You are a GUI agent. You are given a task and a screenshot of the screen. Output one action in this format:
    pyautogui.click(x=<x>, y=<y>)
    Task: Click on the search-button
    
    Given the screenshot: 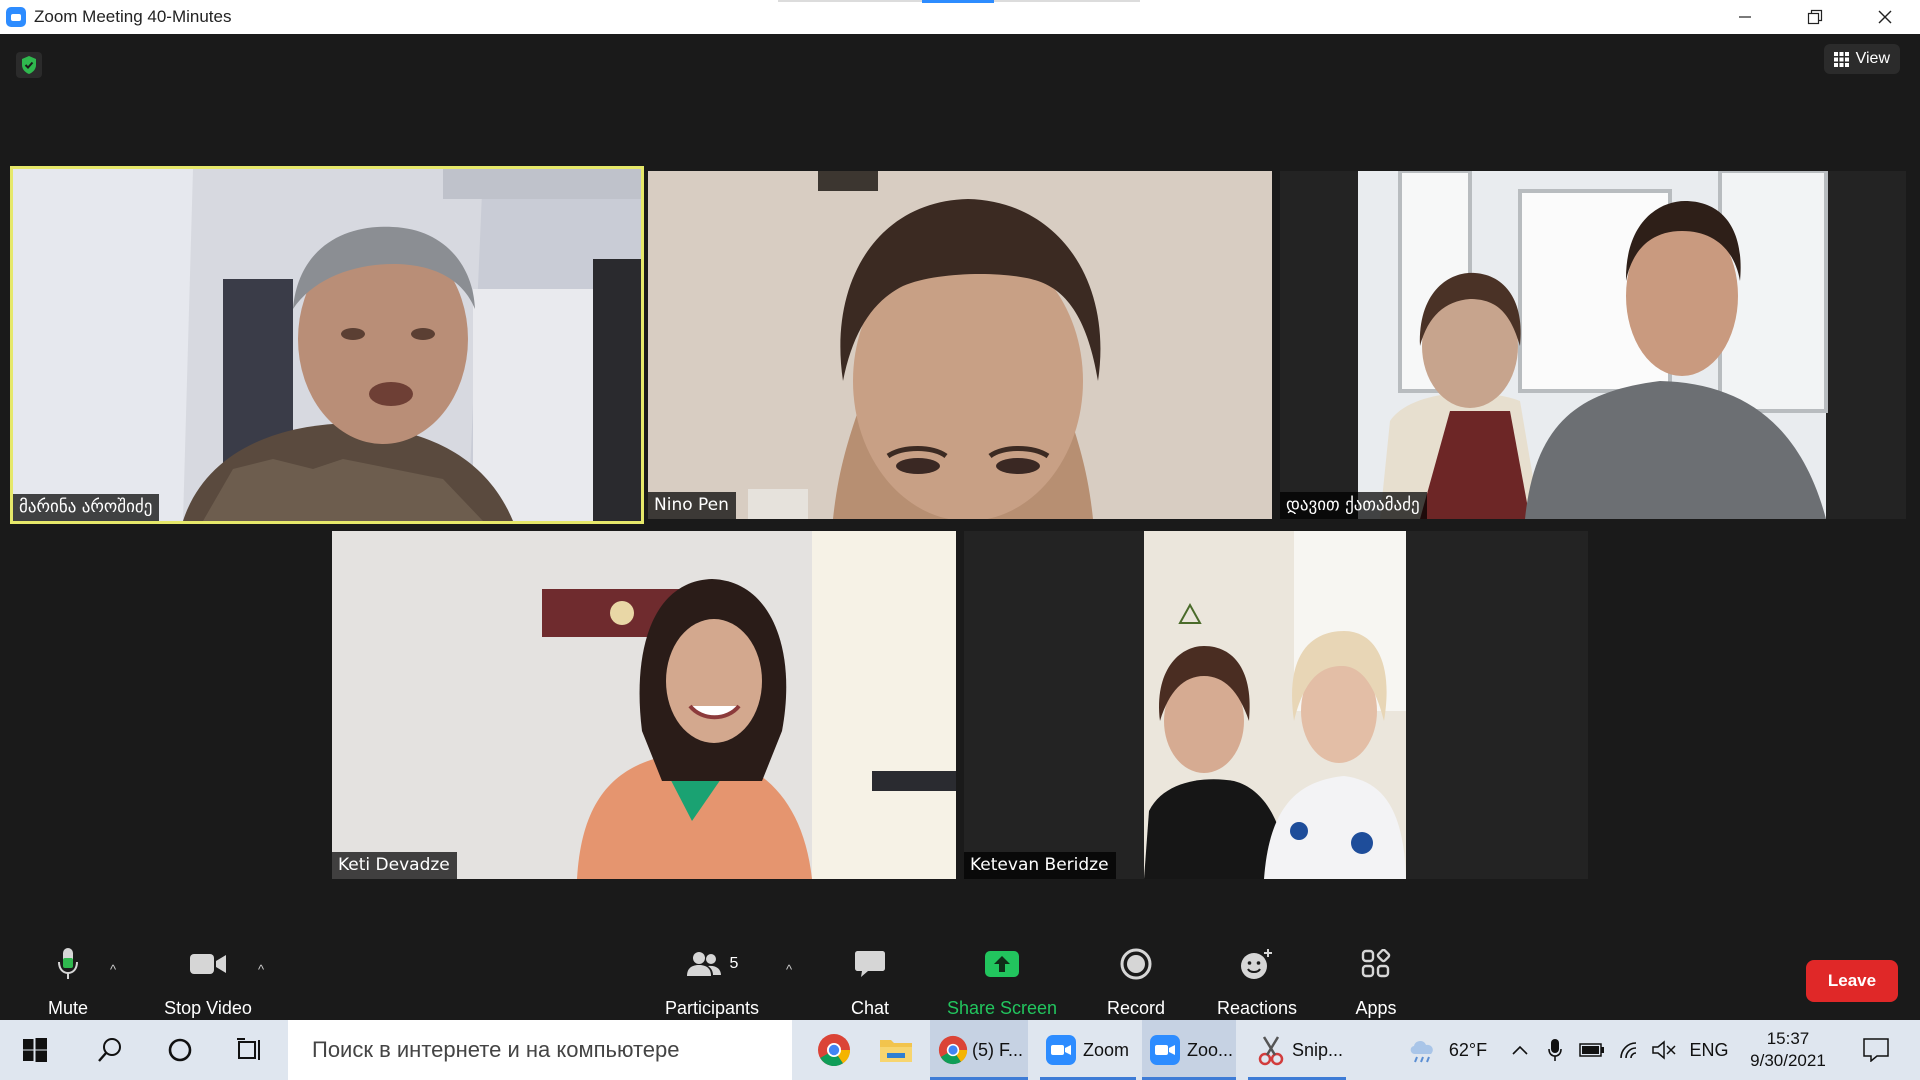 What is the action you would take?
    pyautogui.click(x=110, y=1050)
    